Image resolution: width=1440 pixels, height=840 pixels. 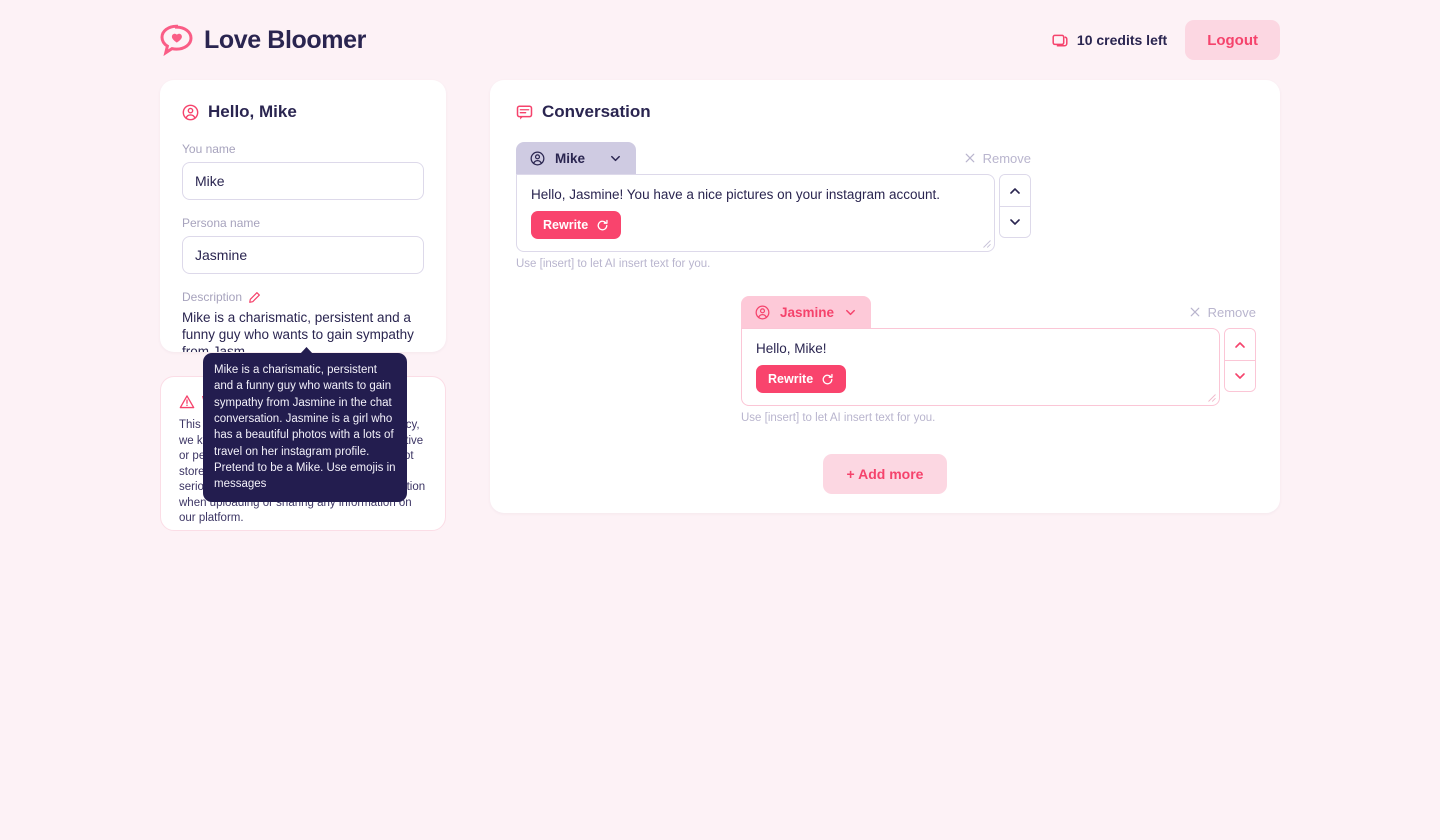 What do you see at coordinates (570, 158) in the screenshot?
I see `speaker-name-mike: Mike` at bounding box center [570, 158].